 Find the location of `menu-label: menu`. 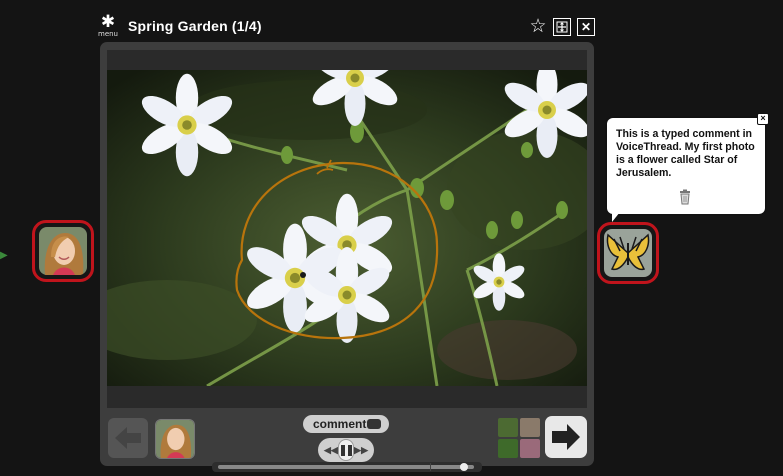

menu-label: menu is located at coordinates (108, 34).